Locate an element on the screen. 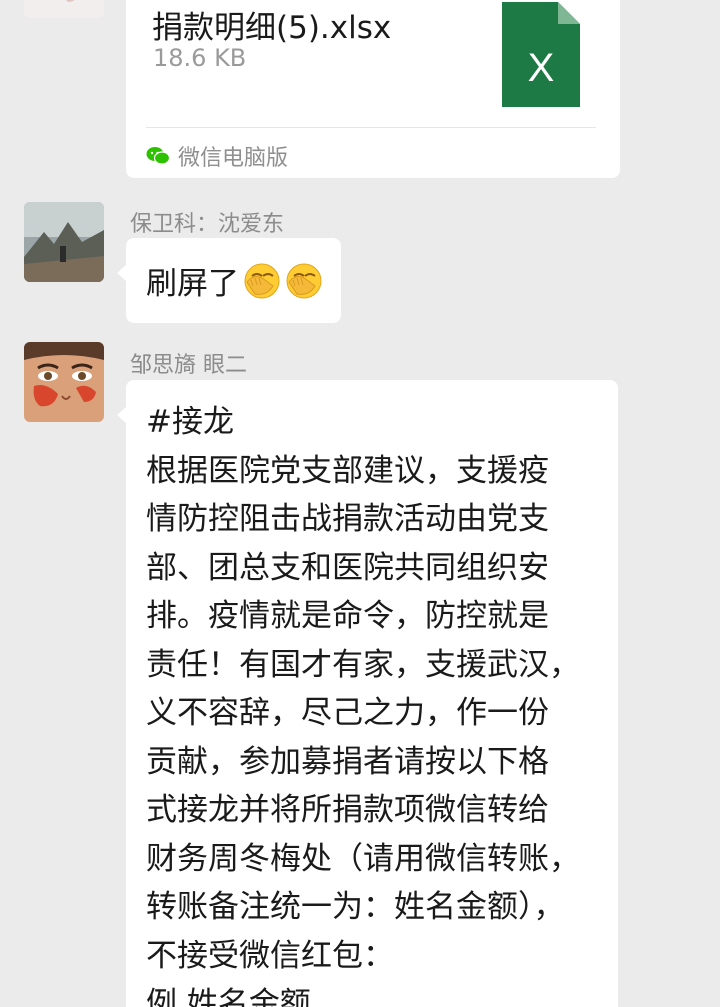  excel-file-icon: X is located at coordinates (541, 54).